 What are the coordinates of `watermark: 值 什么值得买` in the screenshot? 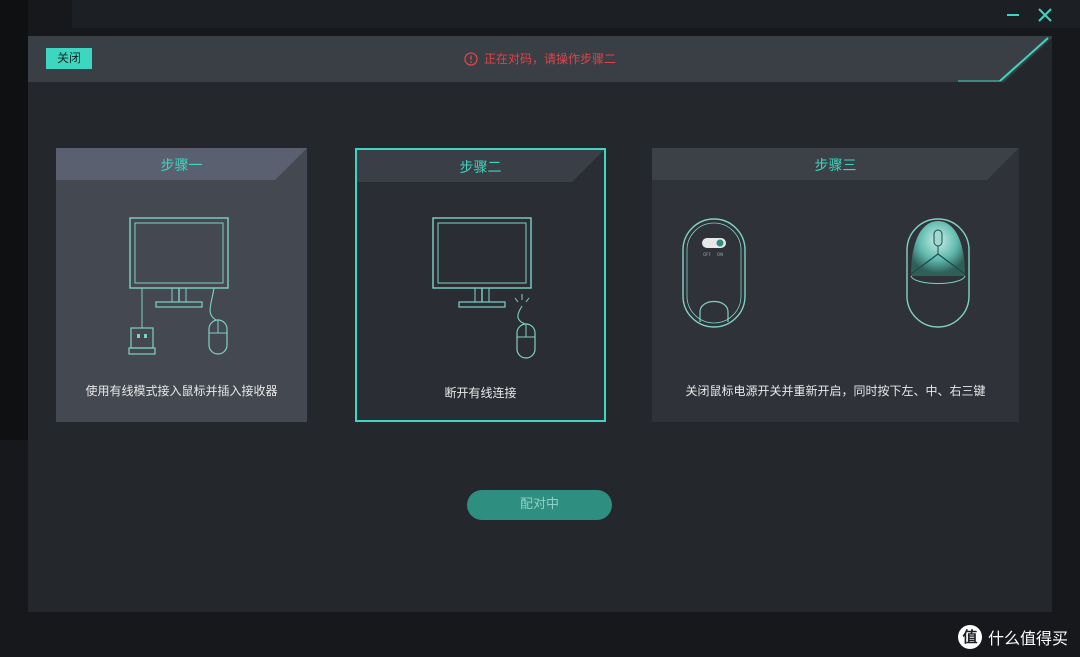 It's located at (1012, 637).